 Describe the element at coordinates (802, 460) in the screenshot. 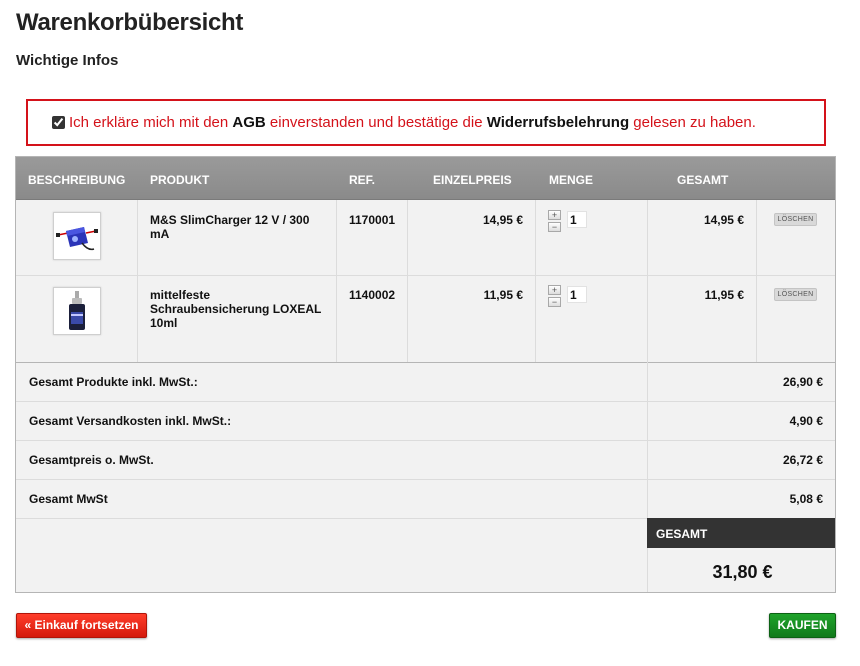

I see `summary-net-value: 26,72 €` at that location.